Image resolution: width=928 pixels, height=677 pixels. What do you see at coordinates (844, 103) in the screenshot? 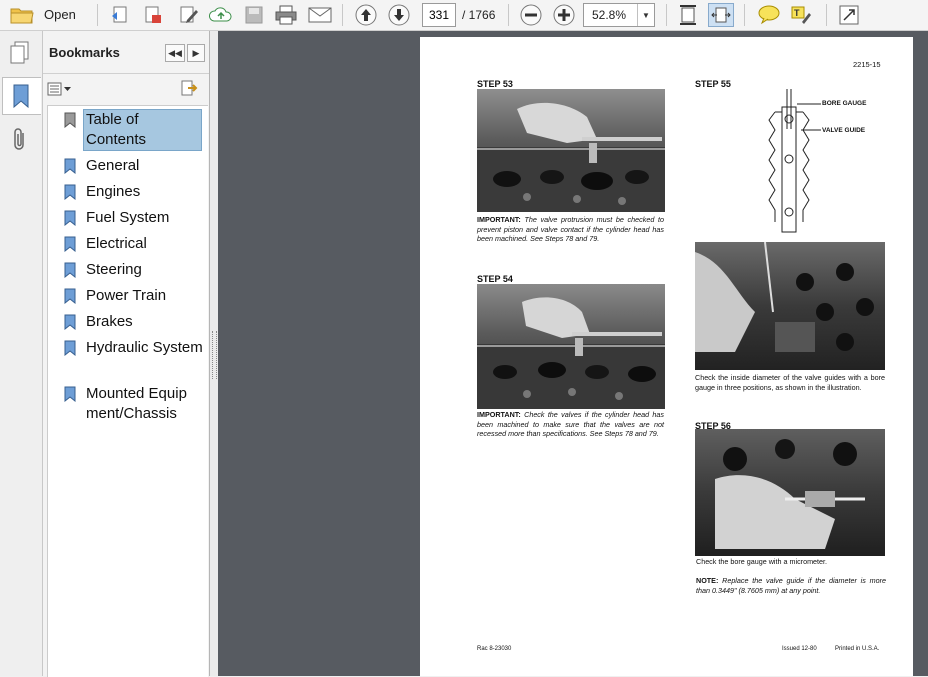
I see `bore-gauge-label: BORE GAUGE` at bounding box center [844, 103].